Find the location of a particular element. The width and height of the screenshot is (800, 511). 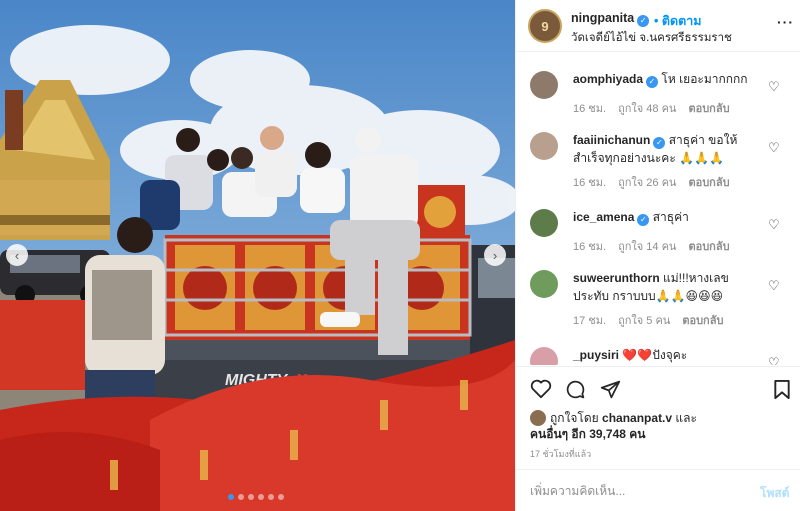

comment-username: suweerunthorn is located at coordinates (616, 278).